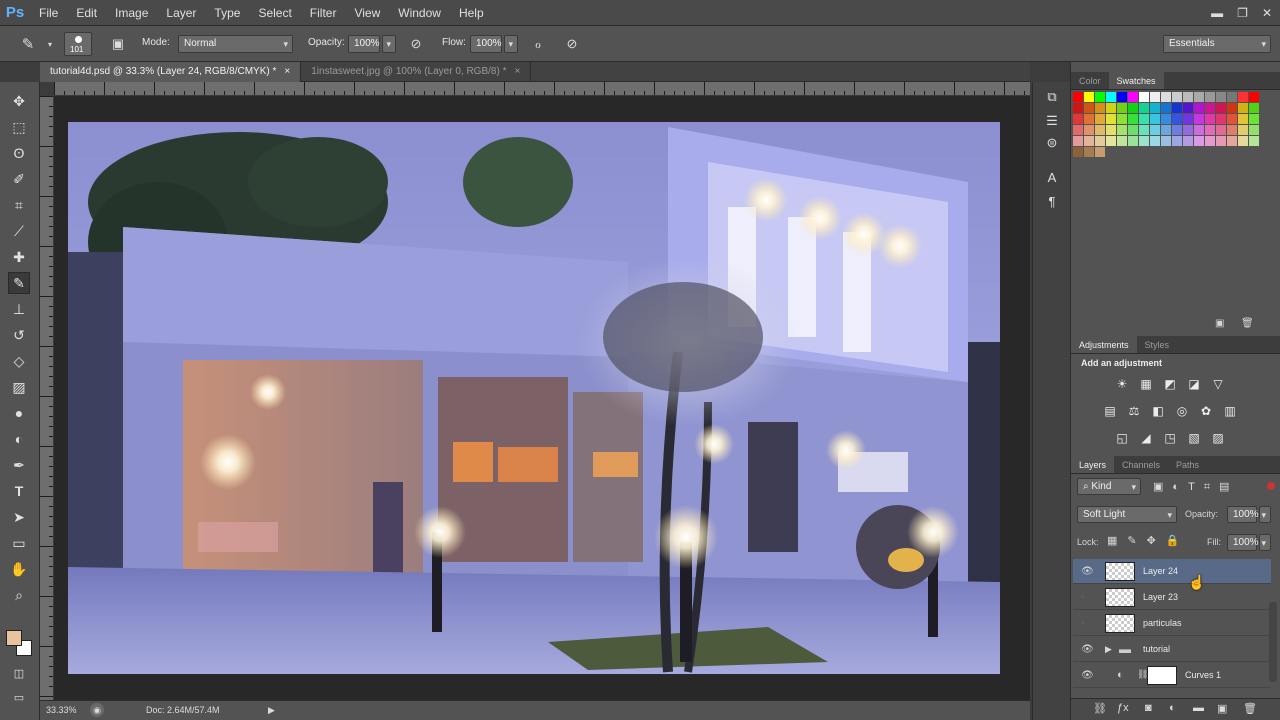 This screenshot has height=720, width=1280. What do you see at coordinates (1109, 486) in the screenshot?
I see `layer-filter-kind-select: ⌕ Kind` at bounding box center [1109, 486].